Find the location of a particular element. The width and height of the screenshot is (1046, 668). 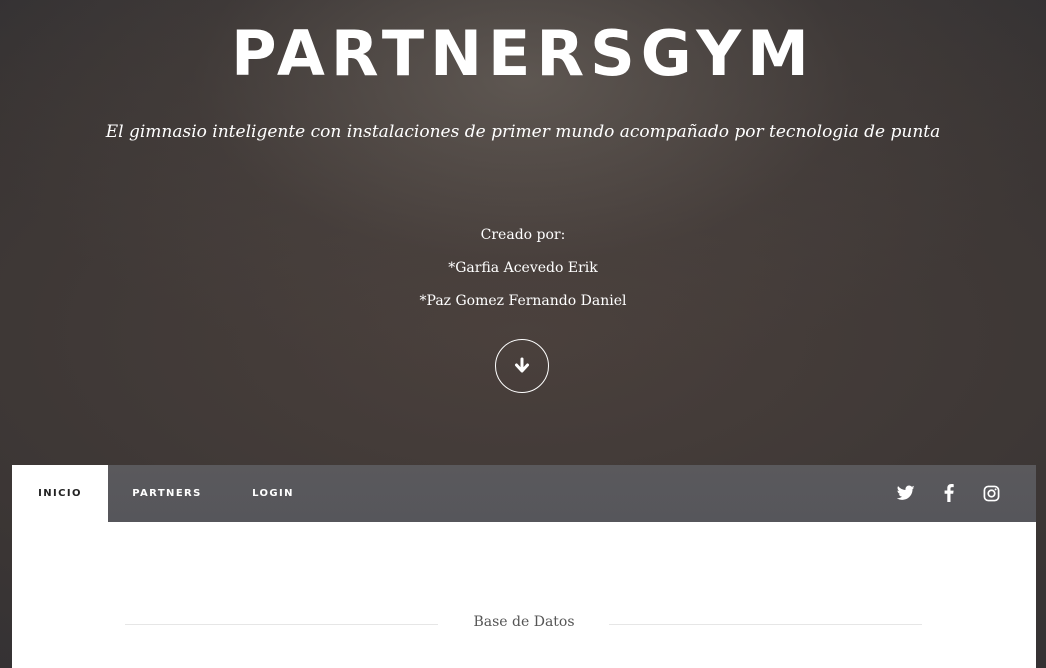

arrow-down-icon is located at coordinates (522, 365).